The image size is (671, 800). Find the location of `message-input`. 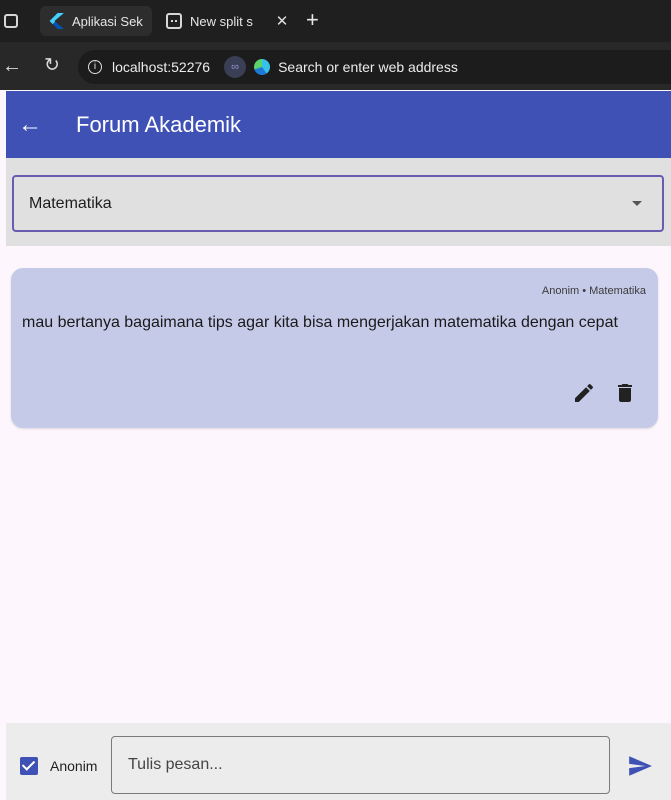

message-input is located at coordinates (360, 765).